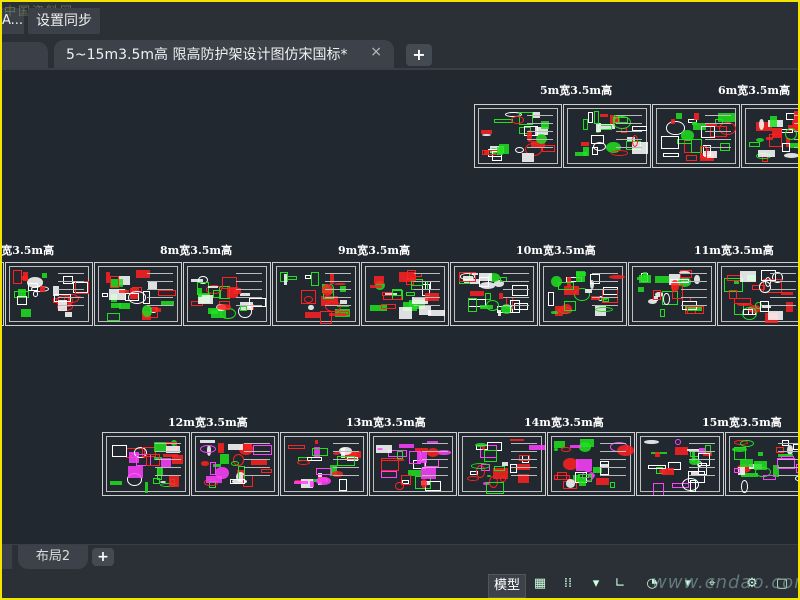  Describe the element at coordinates (620, 584) in the screenshot. I see `ortho-icon: ∟` at that location.